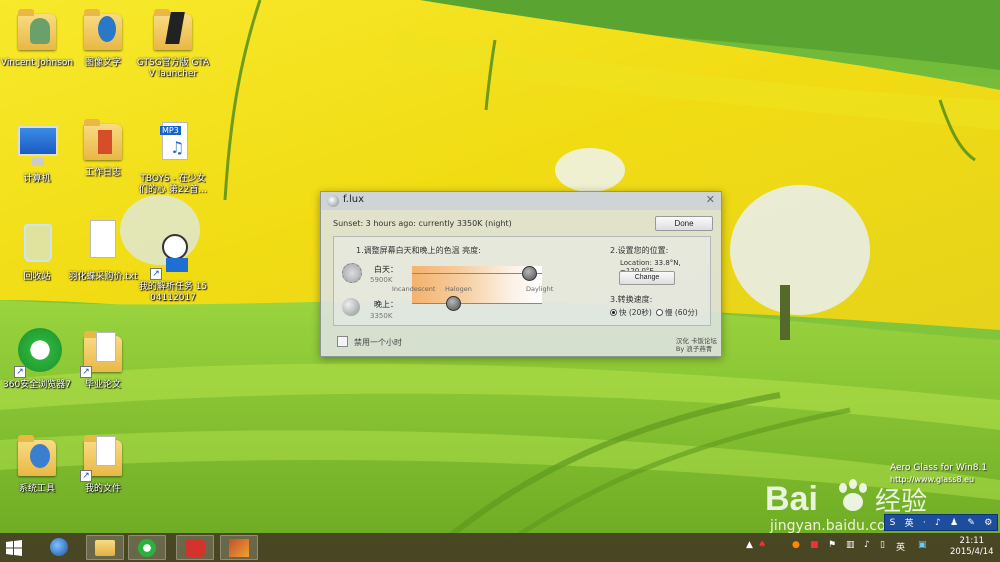 This screenshot has width=1000, height=562. I want to click on taskbar-app-image, so click(239, 547).